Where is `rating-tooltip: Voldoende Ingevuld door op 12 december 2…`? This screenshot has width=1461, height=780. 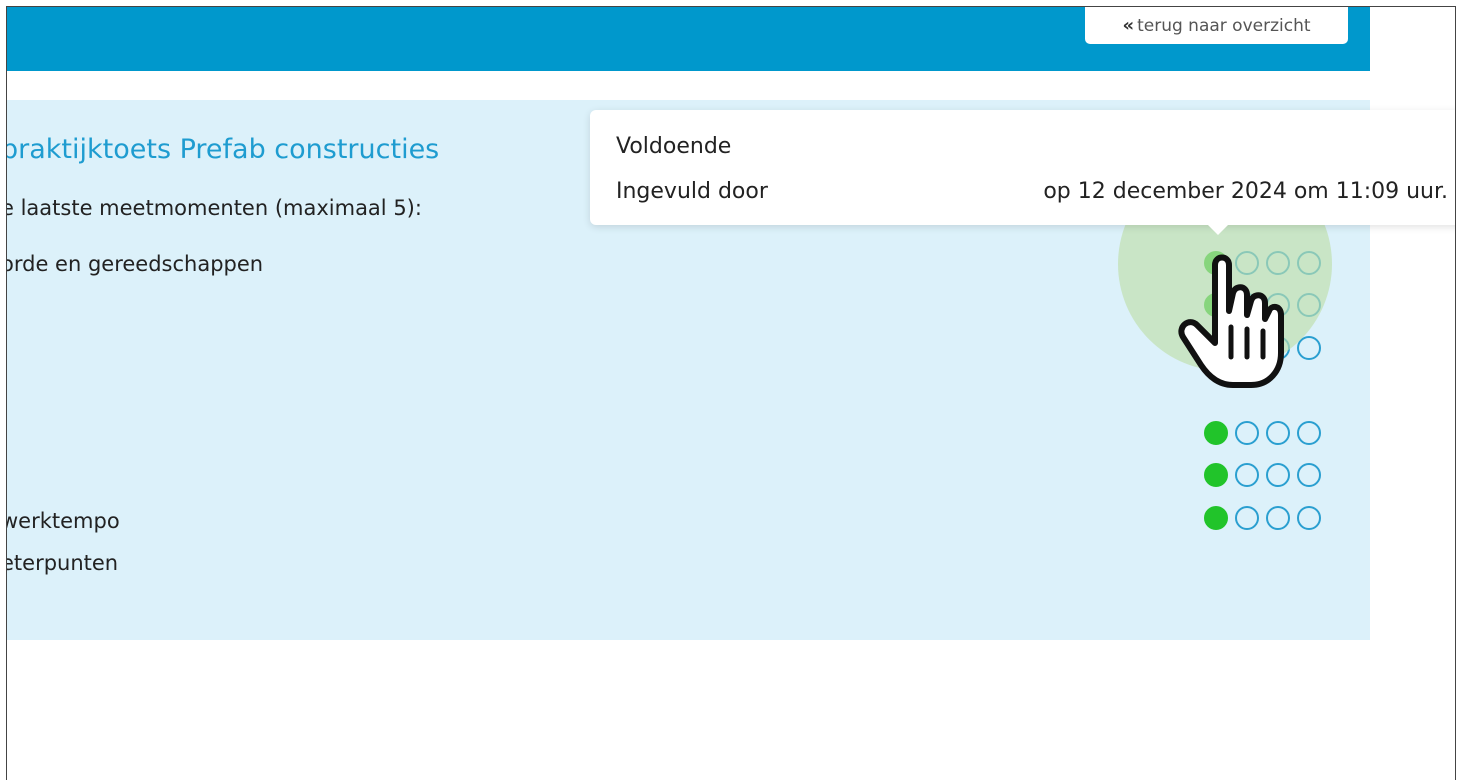 rating-tooltip: Voldoende Ingevuld door op 12 december 2… is located at coordinates (1022, 172).